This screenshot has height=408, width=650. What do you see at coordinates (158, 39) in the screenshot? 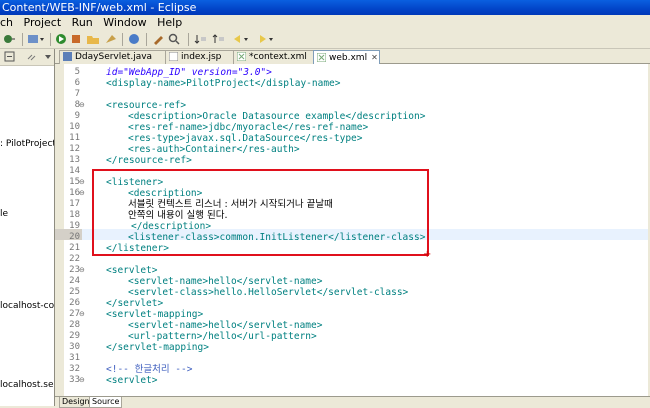
I see `pen-icon` at bounding box center [158, 39].